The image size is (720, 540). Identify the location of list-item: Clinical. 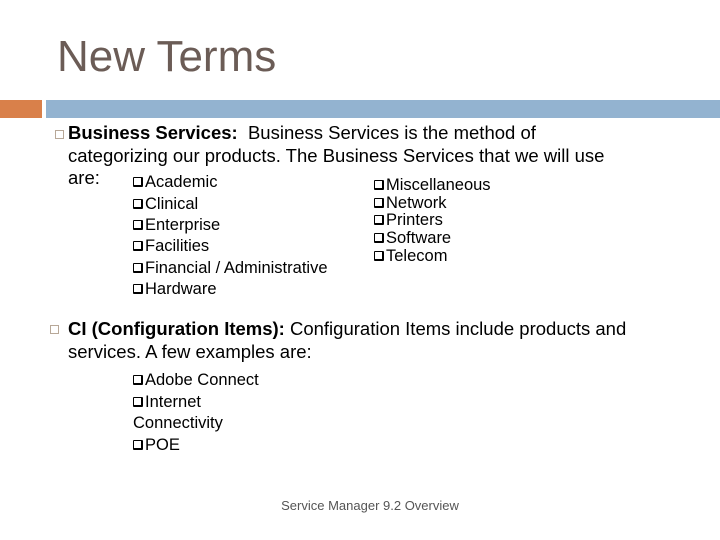
(165, 204).